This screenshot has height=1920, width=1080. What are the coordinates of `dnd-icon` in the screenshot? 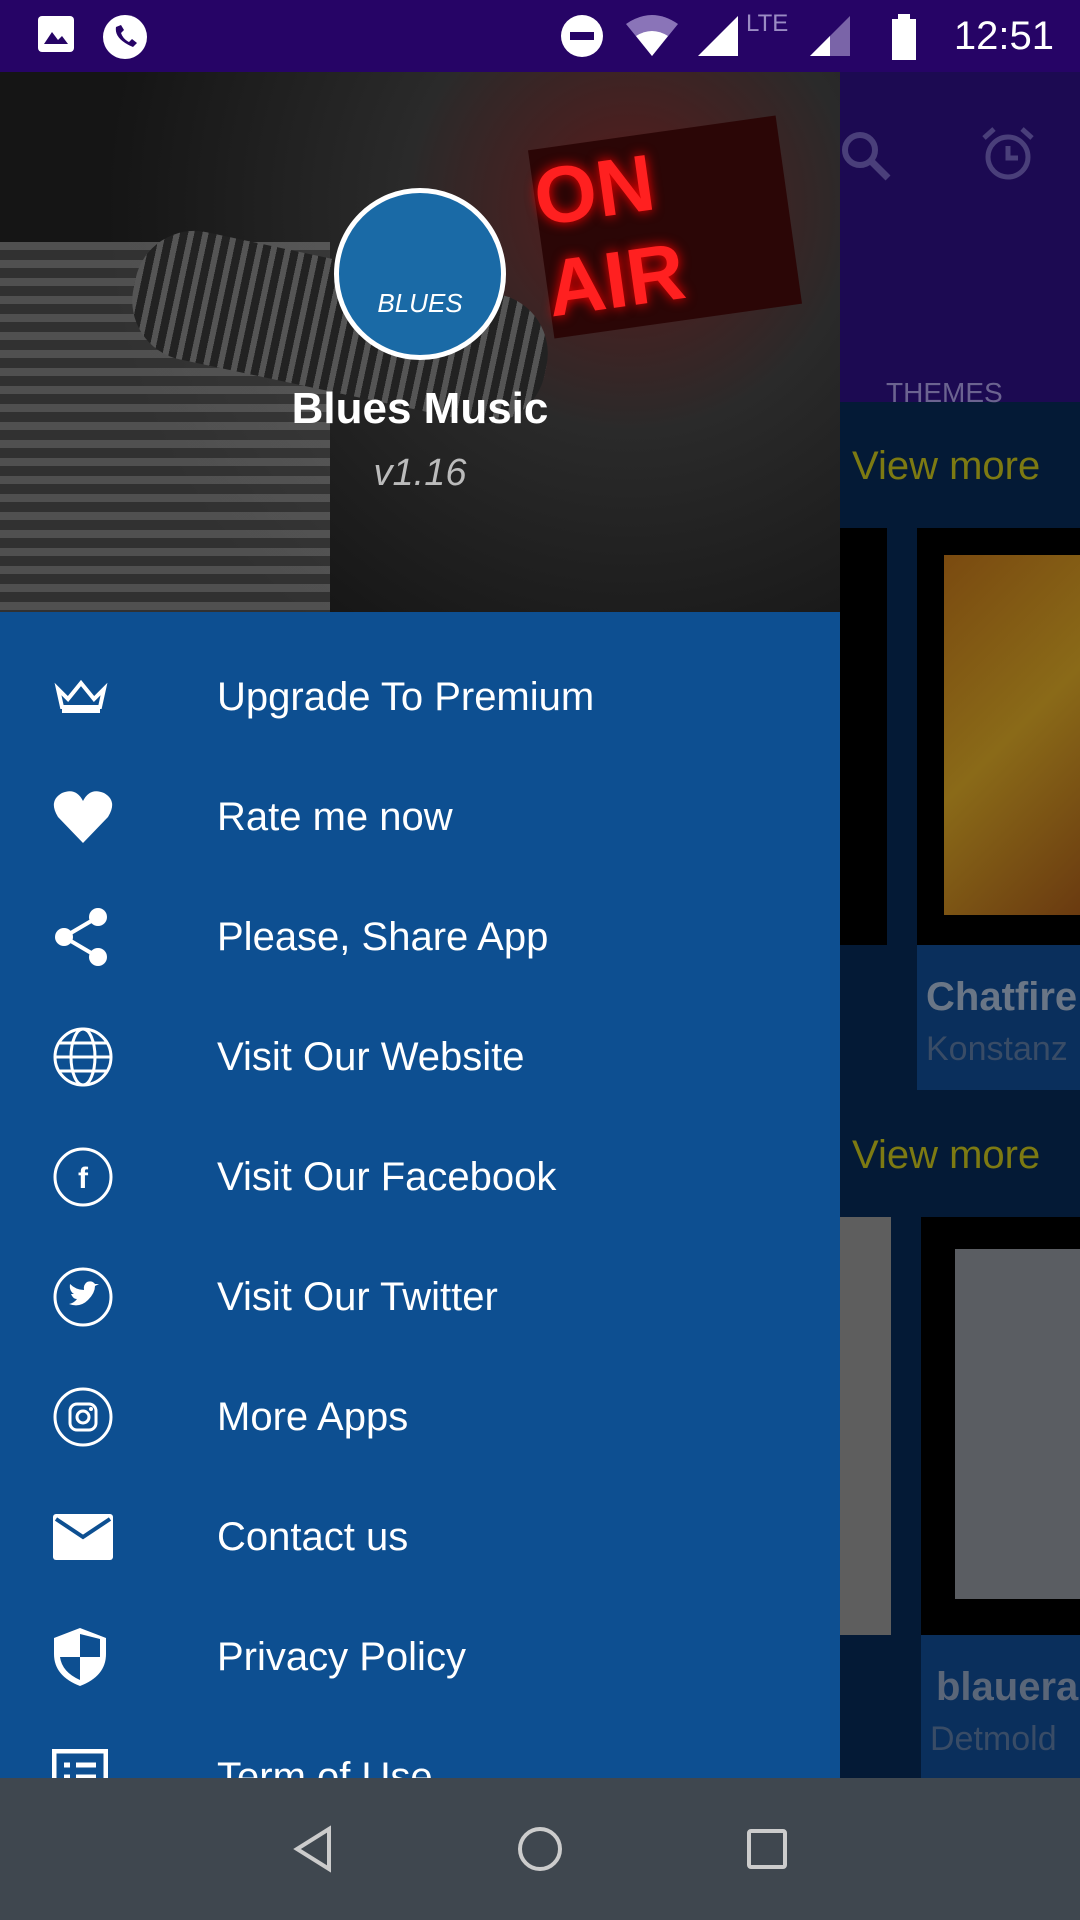 It's located at (582, 36).